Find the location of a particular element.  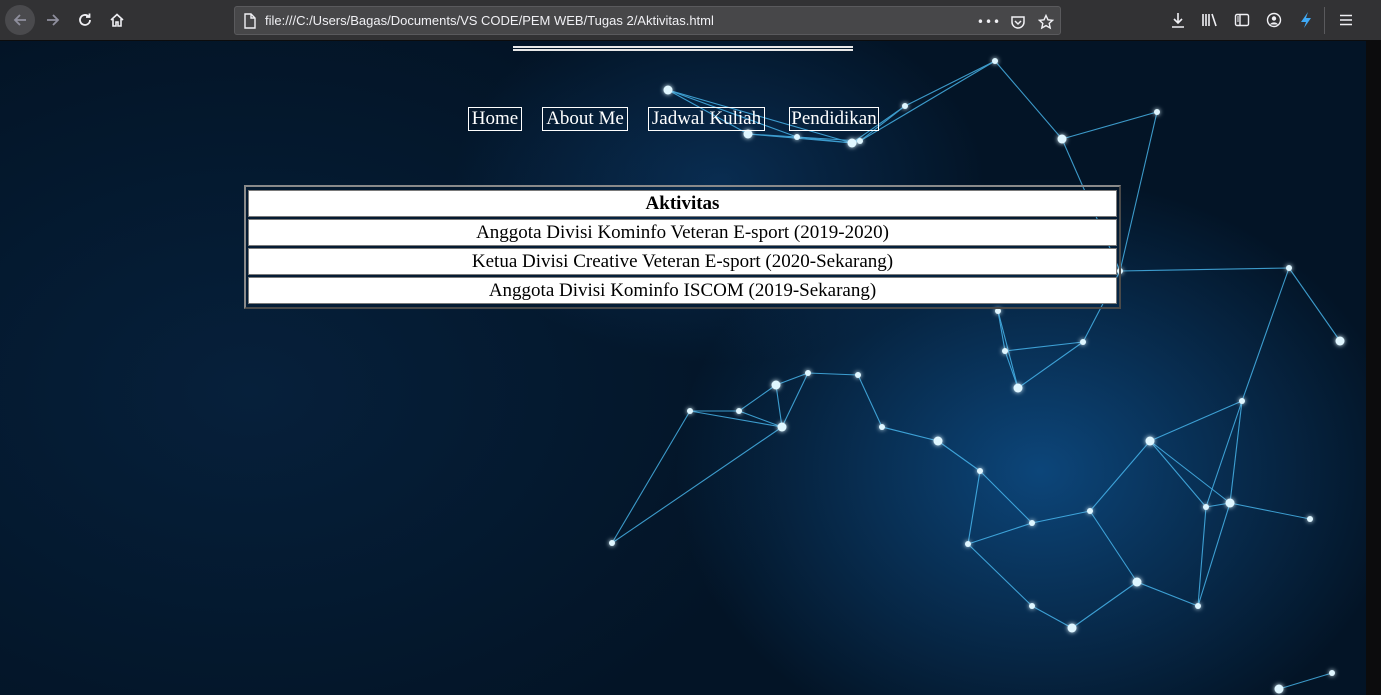

home-button is located at coordinates (117, 20).